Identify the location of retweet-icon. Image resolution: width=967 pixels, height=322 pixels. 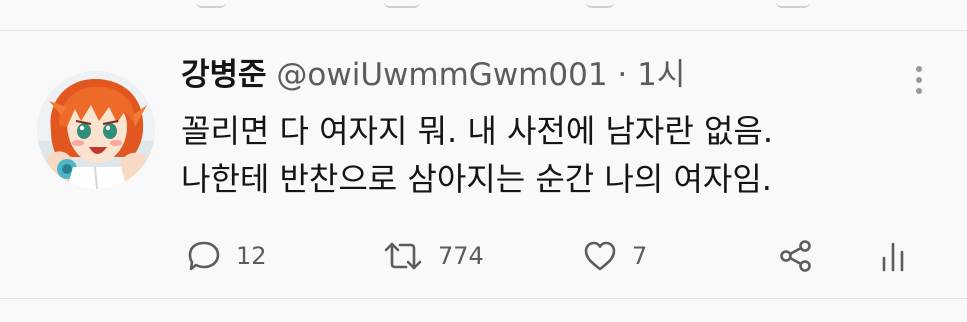
(403, 256).